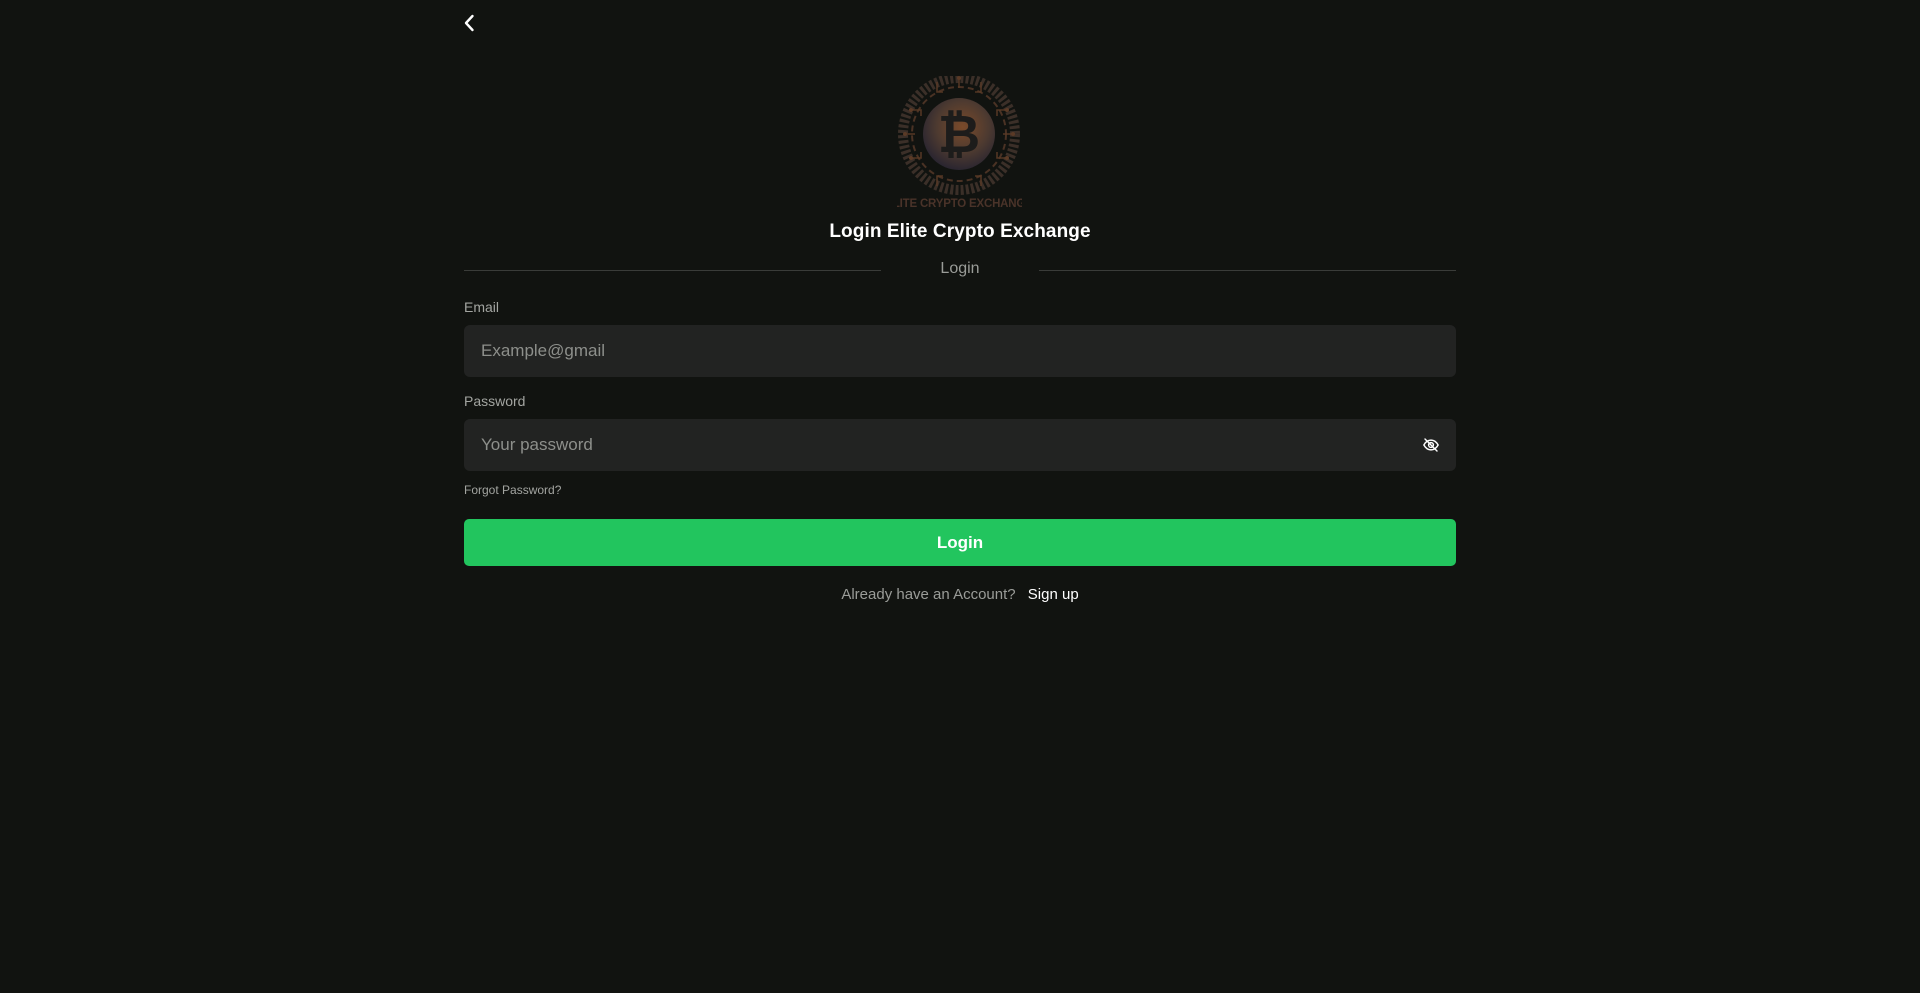 Image resolution: width=1920 pixels, height=993 pixels. What do you see at coordinates (512, 490) in the screenshot?
I see `forgot-password-link: Forgot Password?` at bounding box center [512, 490].